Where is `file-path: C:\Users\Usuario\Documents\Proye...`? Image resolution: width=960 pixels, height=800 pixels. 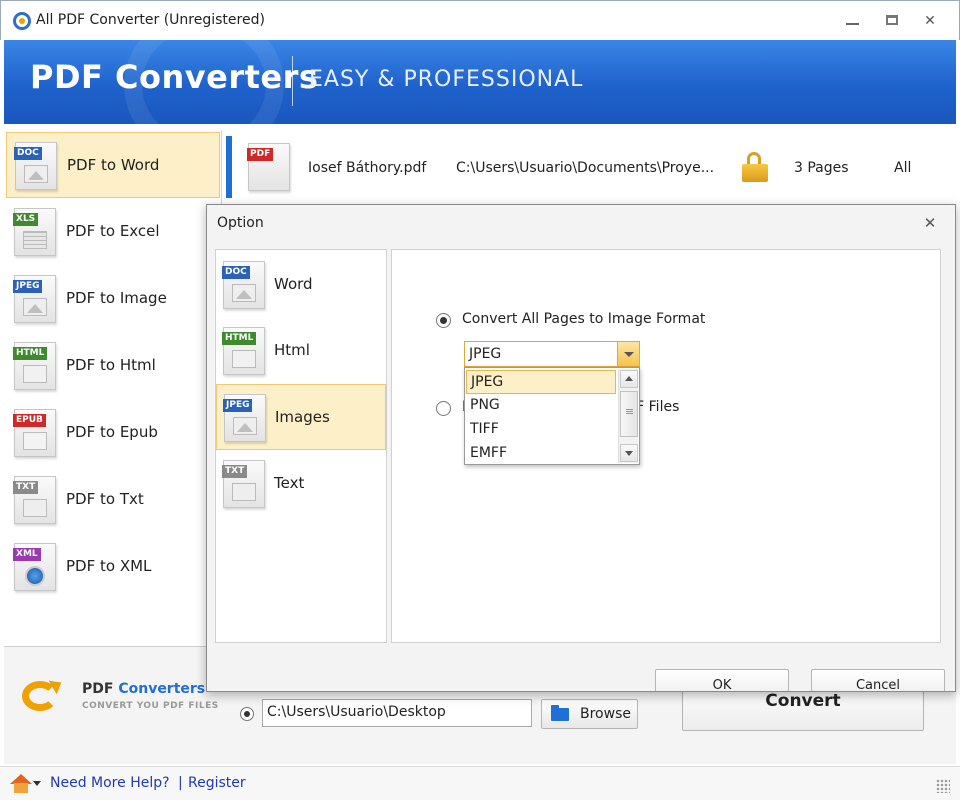 file-path: C:\Users\Usuario\Documents\Proye... is located at coordinates (585, 168).